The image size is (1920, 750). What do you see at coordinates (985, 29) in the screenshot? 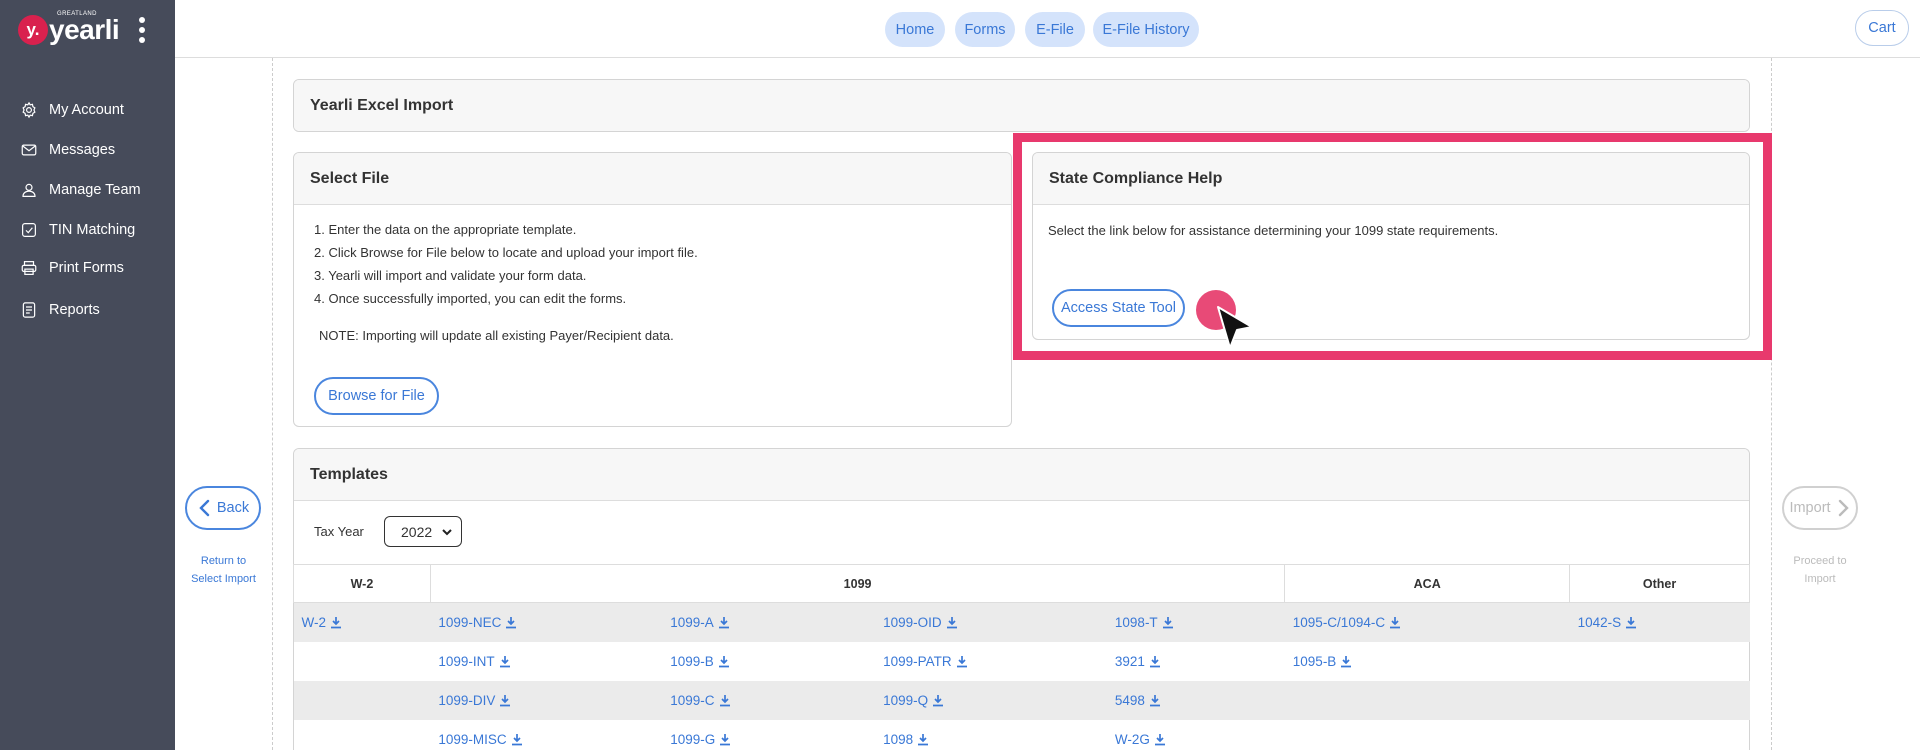
I see `tab-forms: Forms` at bounding box center [985, 29].